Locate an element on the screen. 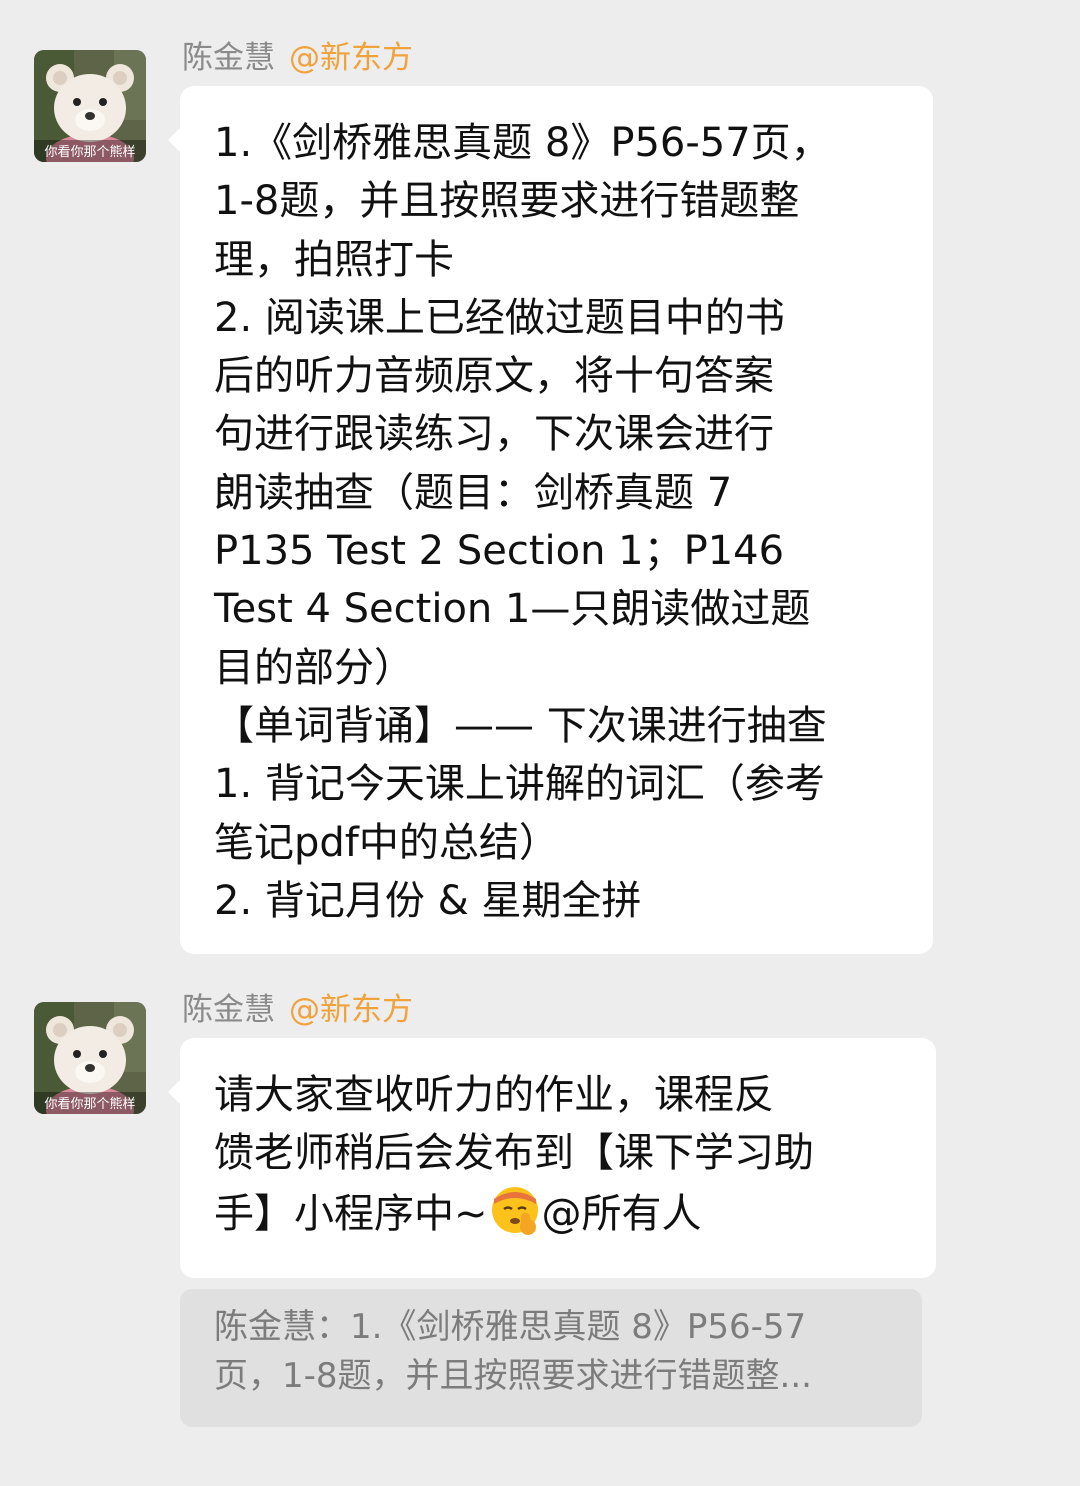 The width and height of the screenshot is (1080, 1486). shushing-face-emoji-icon is located at coordinates (514, 1210).